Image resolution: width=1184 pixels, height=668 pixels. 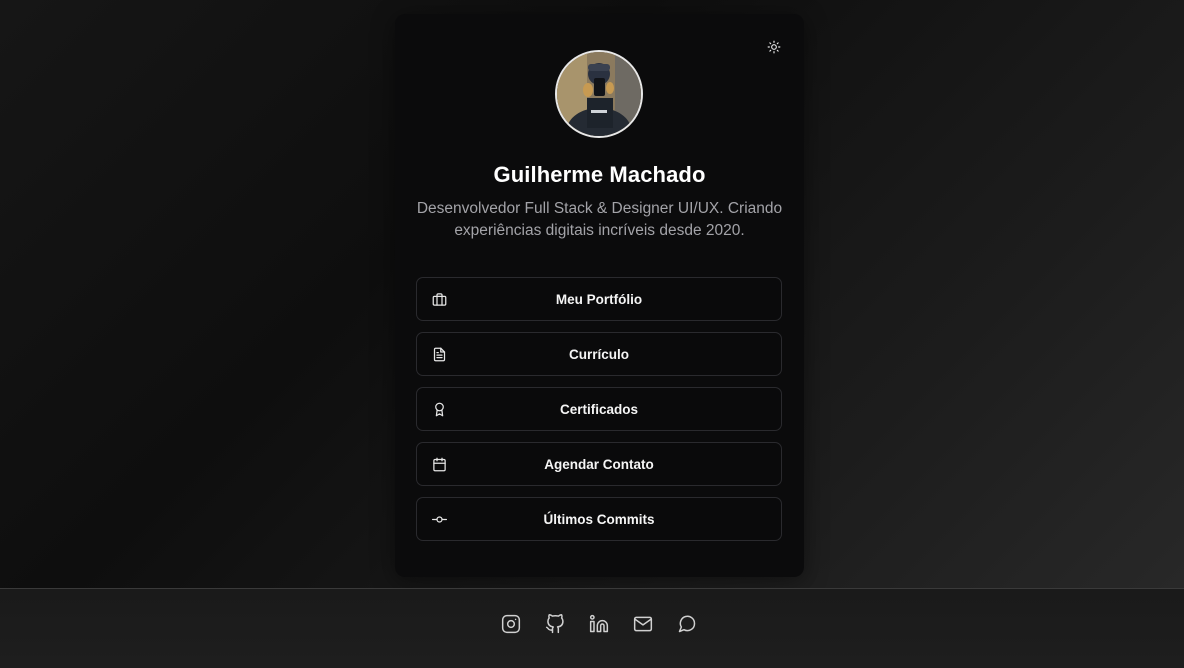 What do you see at coordinates (599, 174) in the screenshot?
I see `profile-name: Guilherme Machado` at bounding box center [599, 174].